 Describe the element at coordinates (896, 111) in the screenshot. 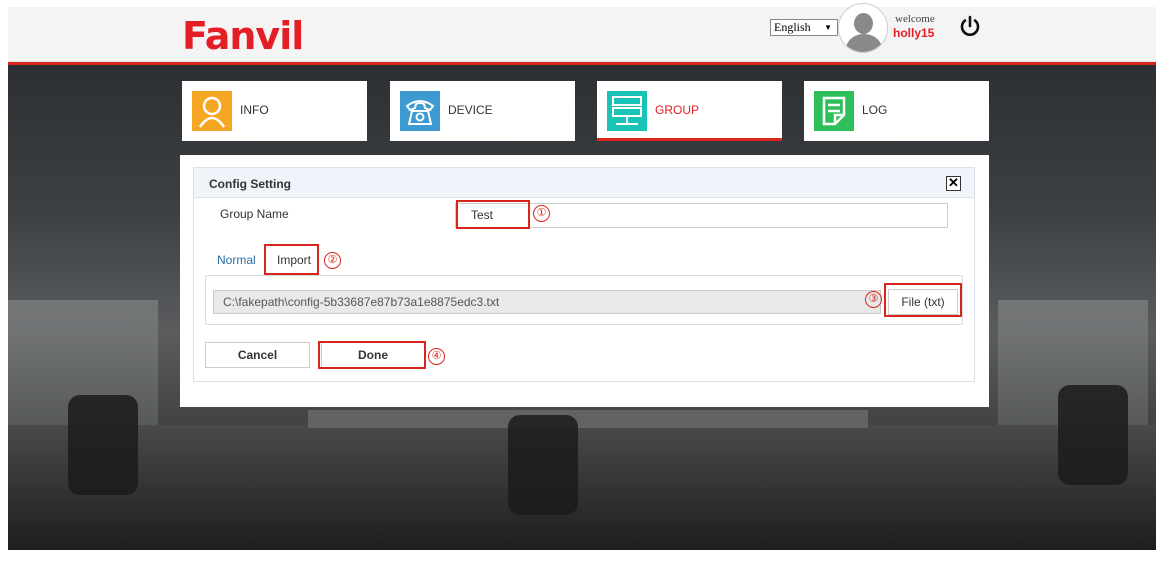

I see `tab-log: LOG` at that location.